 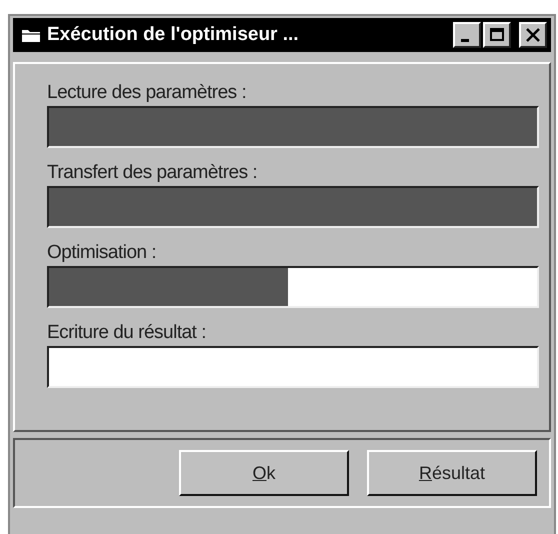 What do you see at coordinates (467, 35) in the screenshot?
I see `minimize-button` at bounding box center [467, 35].